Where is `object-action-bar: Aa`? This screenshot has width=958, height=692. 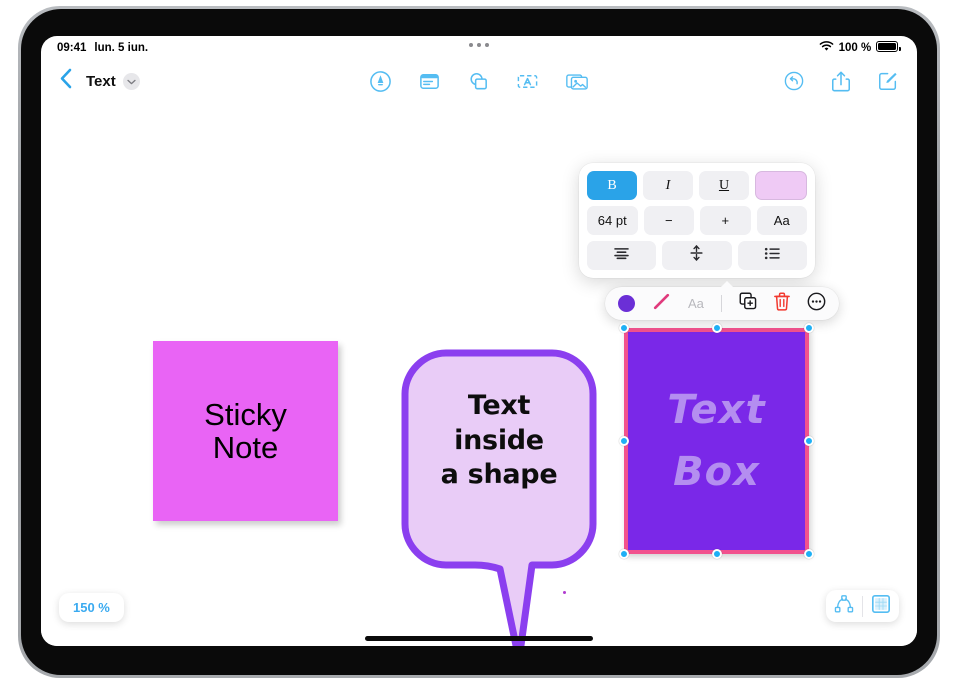
object-action-bar: Aa is located at coordinates (722, 300).